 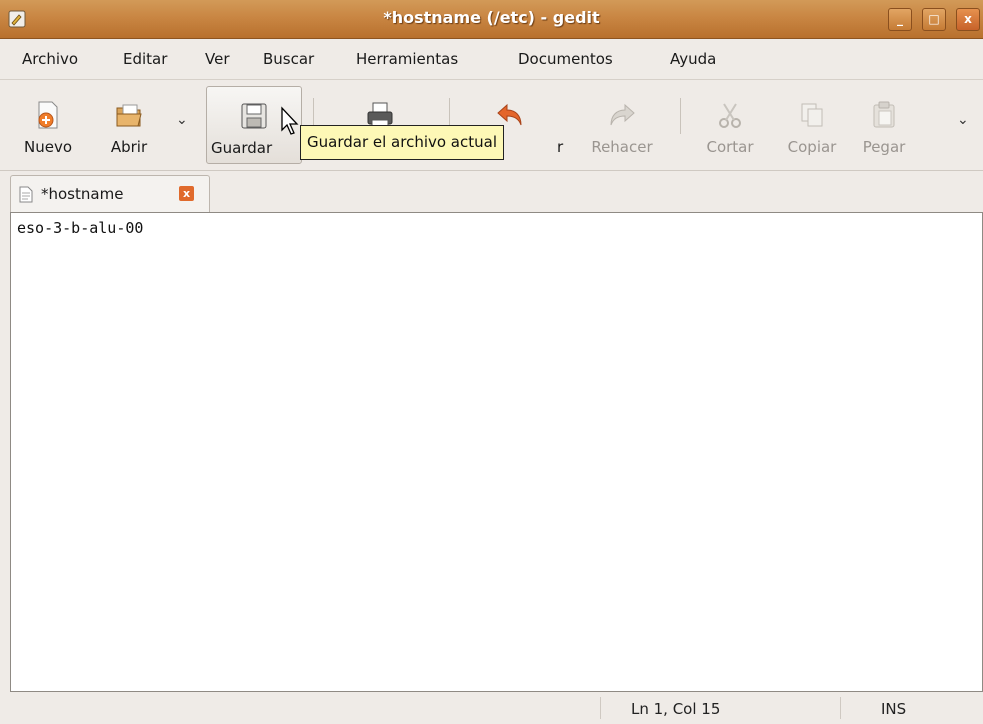 I want to click on editor-content: eso-3-b-alu-00, so click(x=80, y=228).